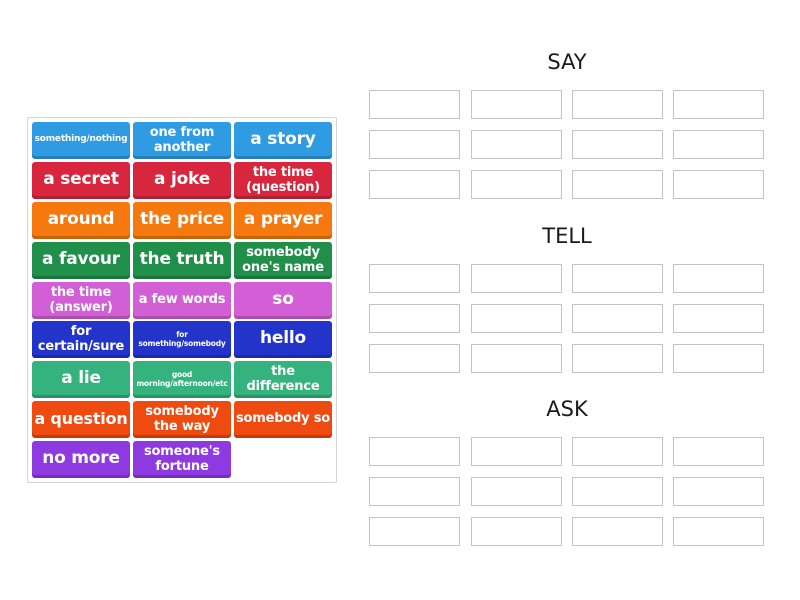 The width and height of the screenshot is (800, 600). I want to click on group-title-tell: TELL, so click(567, 236).